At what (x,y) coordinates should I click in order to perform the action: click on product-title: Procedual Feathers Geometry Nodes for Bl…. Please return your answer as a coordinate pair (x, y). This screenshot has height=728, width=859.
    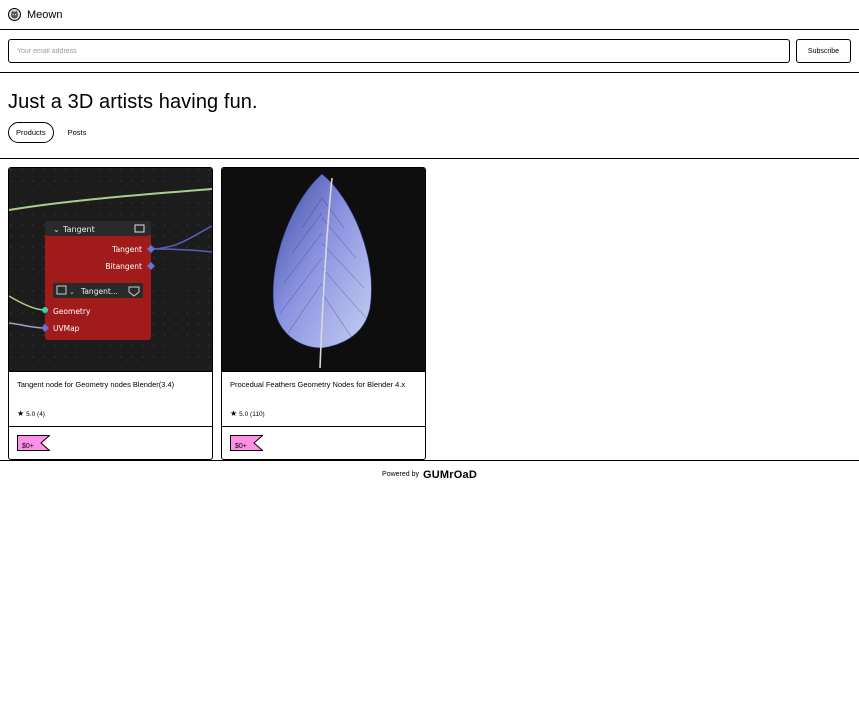
    Looking at the image, I should click on (323, 384).